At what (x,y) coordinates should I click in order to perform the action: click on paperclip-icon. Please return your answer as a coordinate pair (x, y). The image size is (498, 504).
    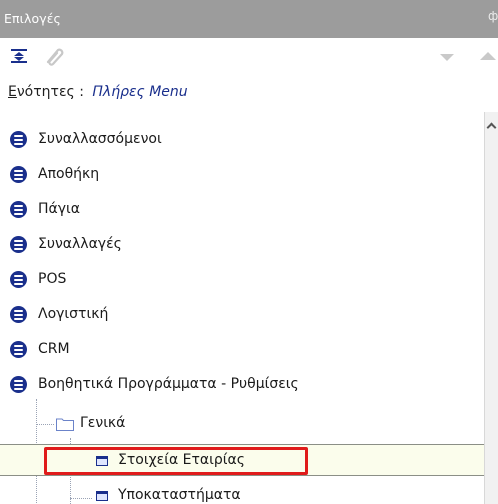
    Looking at the image, I should click on (54, 58).